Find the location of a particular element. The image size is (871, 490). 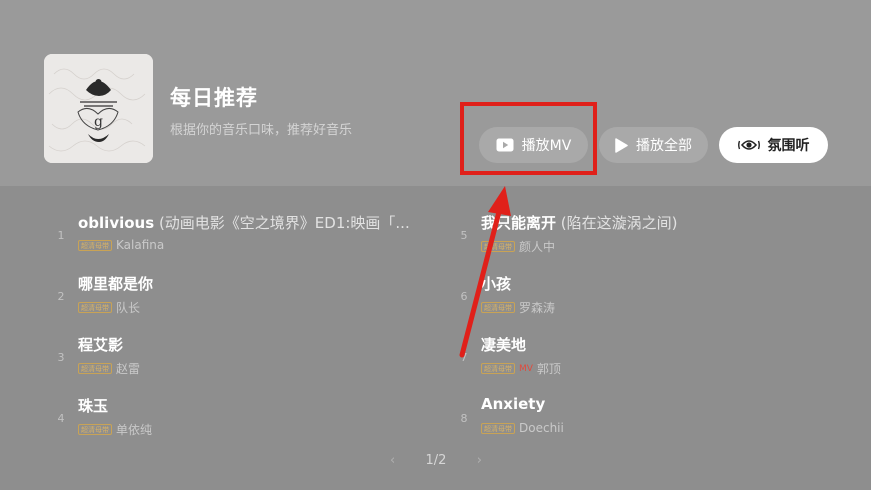

track-title: 我只能离开 (陷在这漩涡之间) is located at coordinates (579, 222).